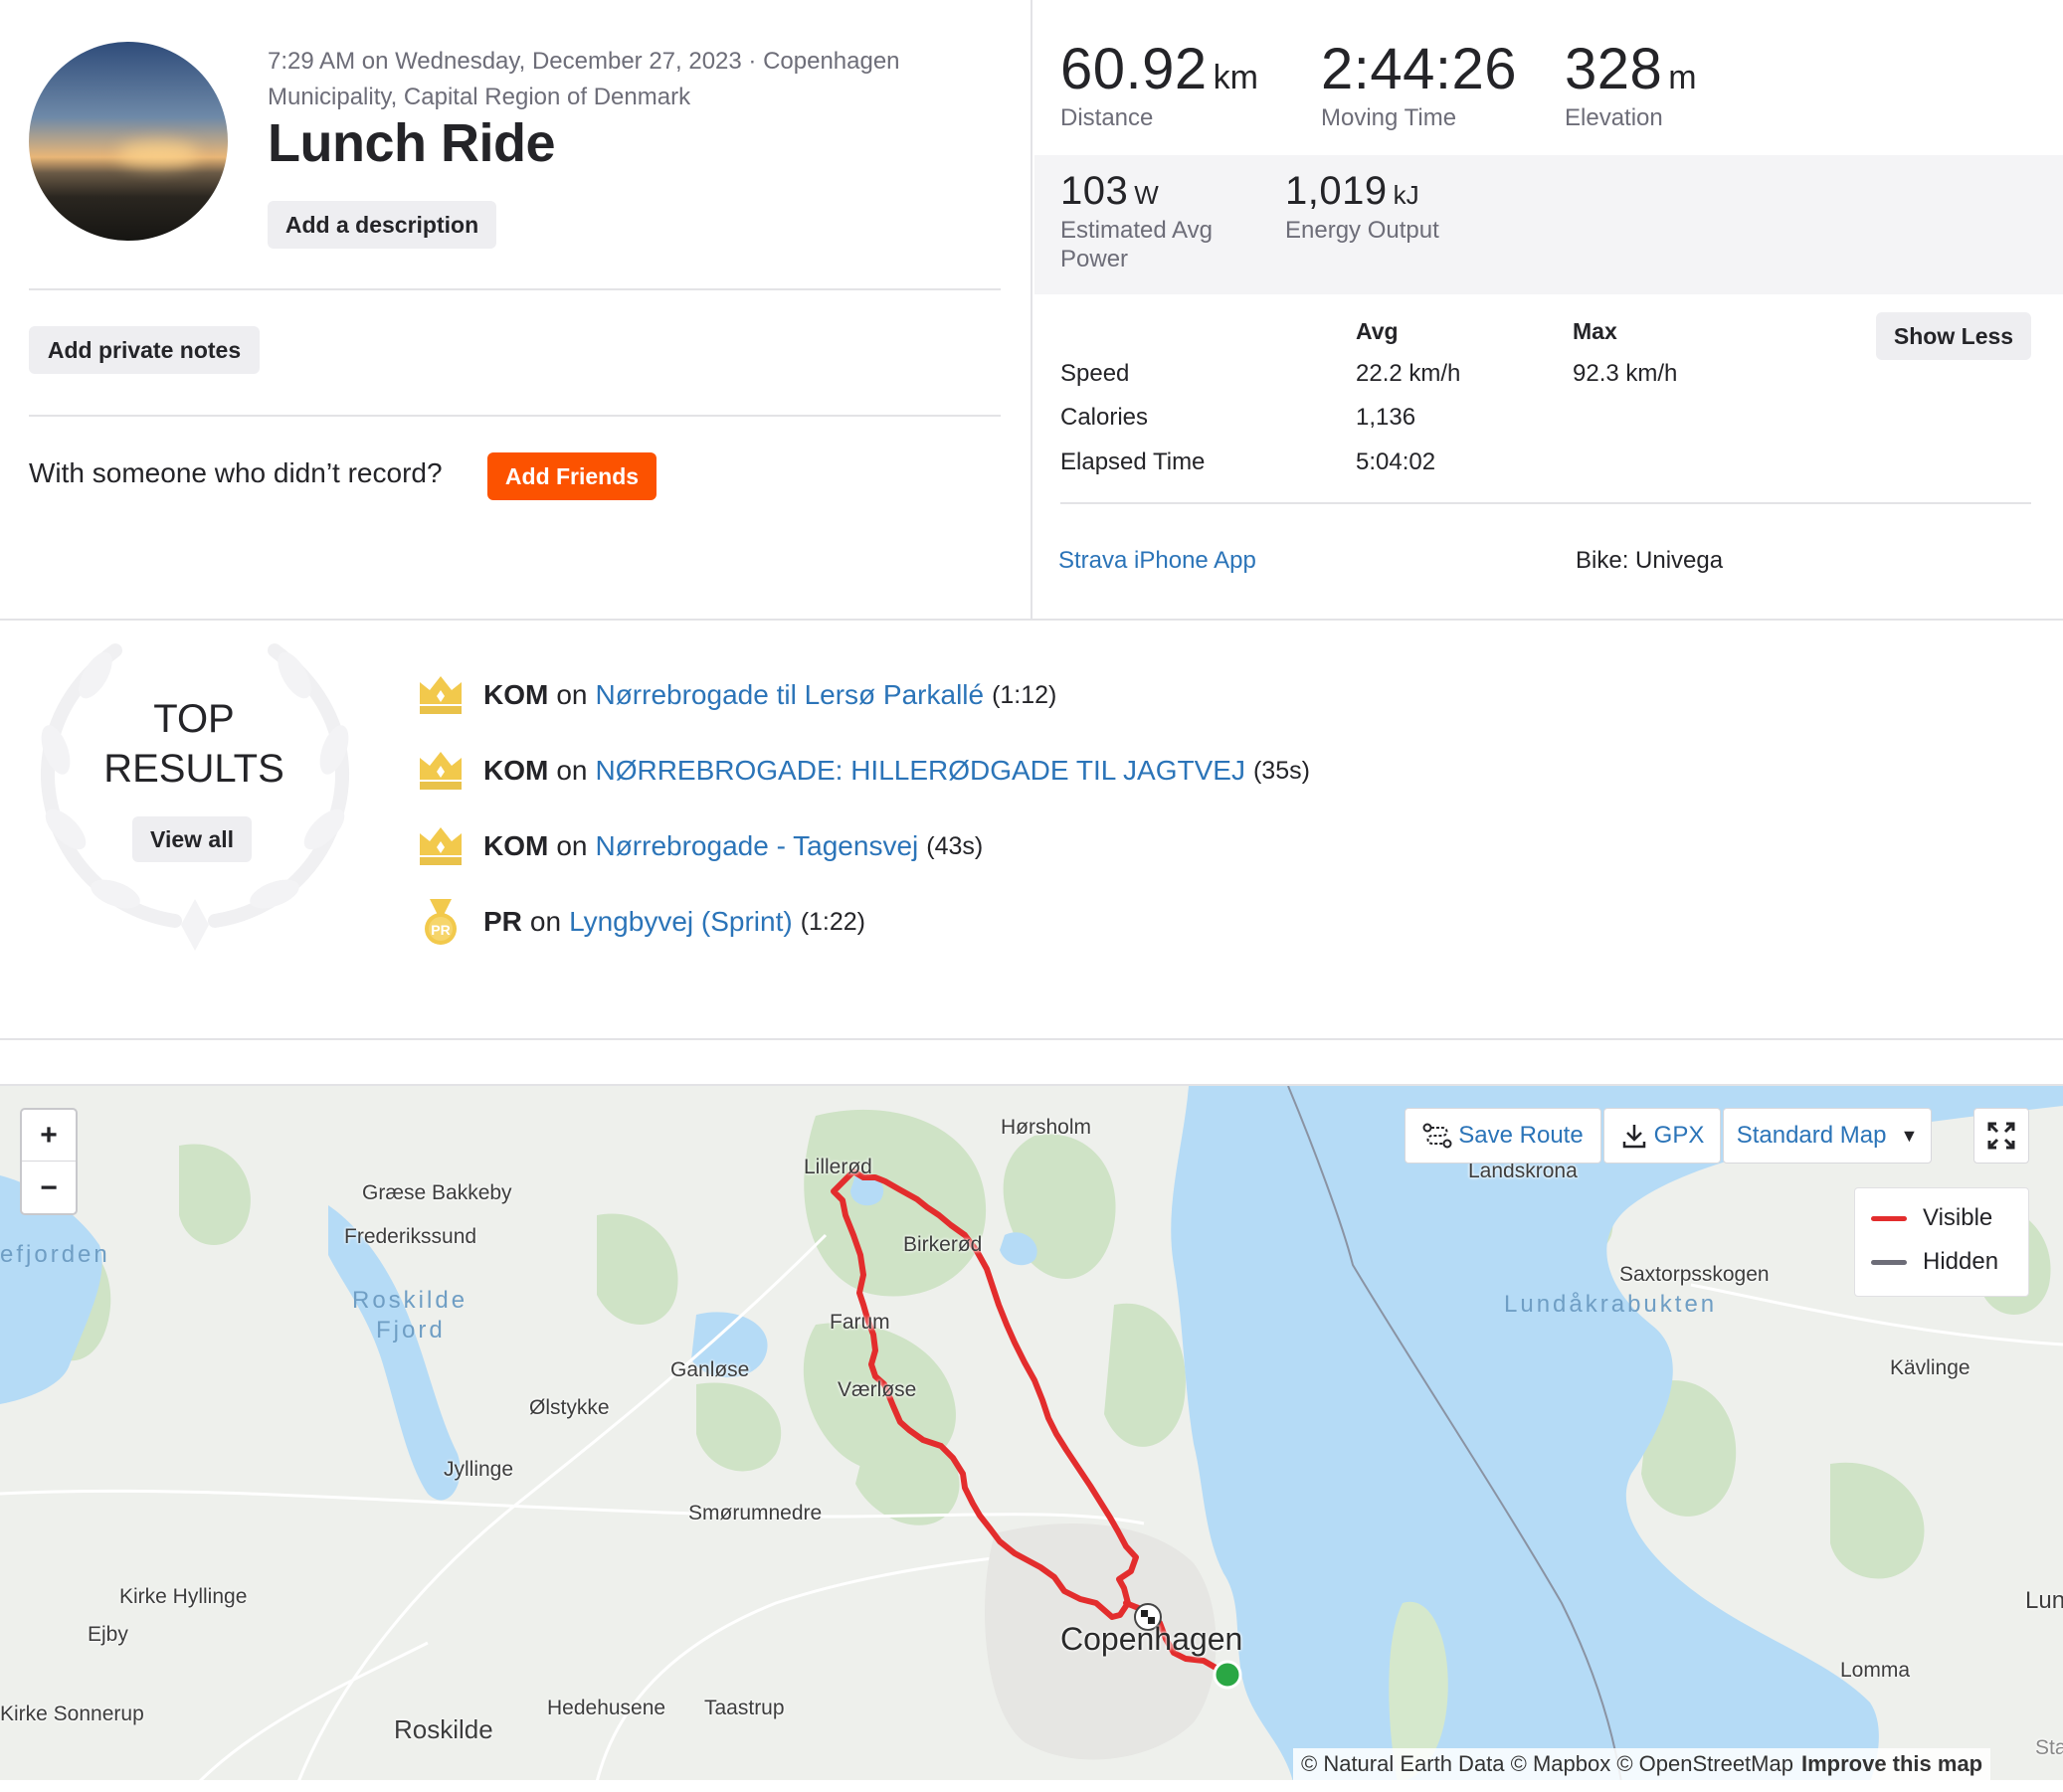  What do you see at coordinates (72, 1714) in the screenshot?
I see `map-place-label: Kirke Sonnerup` at bounding box center [72, 1714].